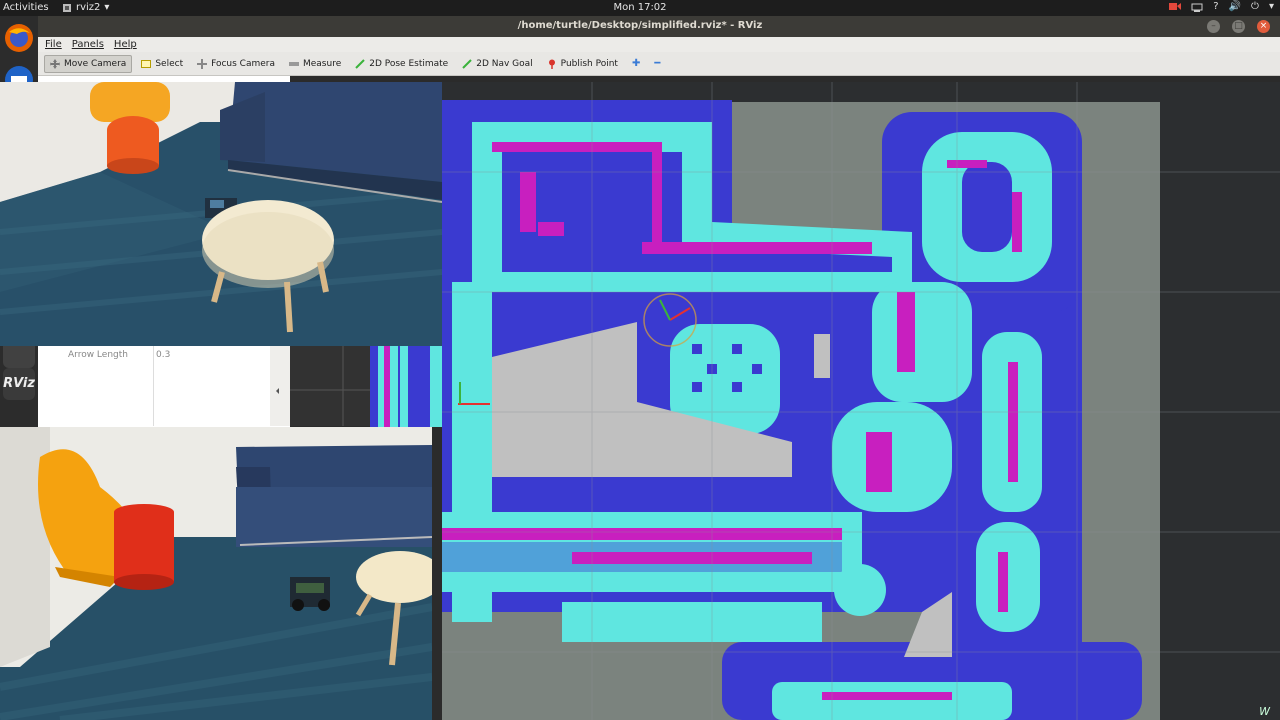  I want to click on maximize-button: □, so click(1238, 26).